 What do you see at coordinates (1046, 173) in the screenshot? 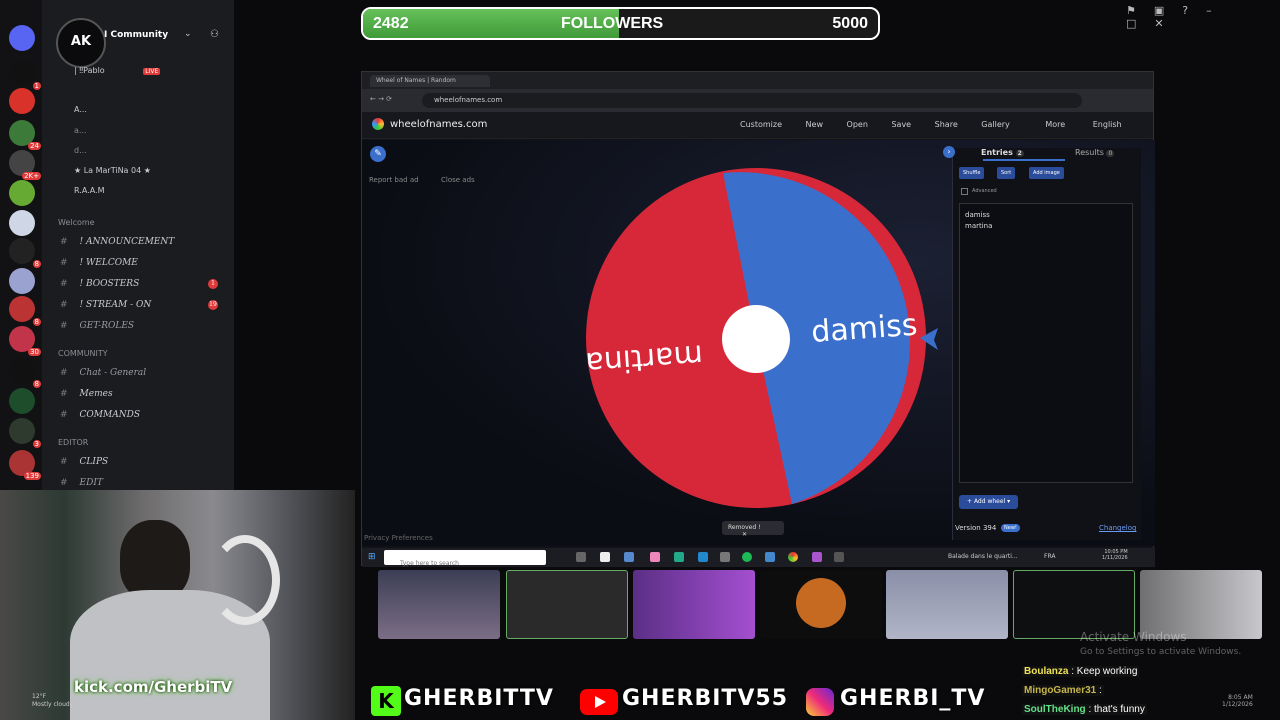
I see `add-image-button: Add image` at bounding box center [1046, 173].